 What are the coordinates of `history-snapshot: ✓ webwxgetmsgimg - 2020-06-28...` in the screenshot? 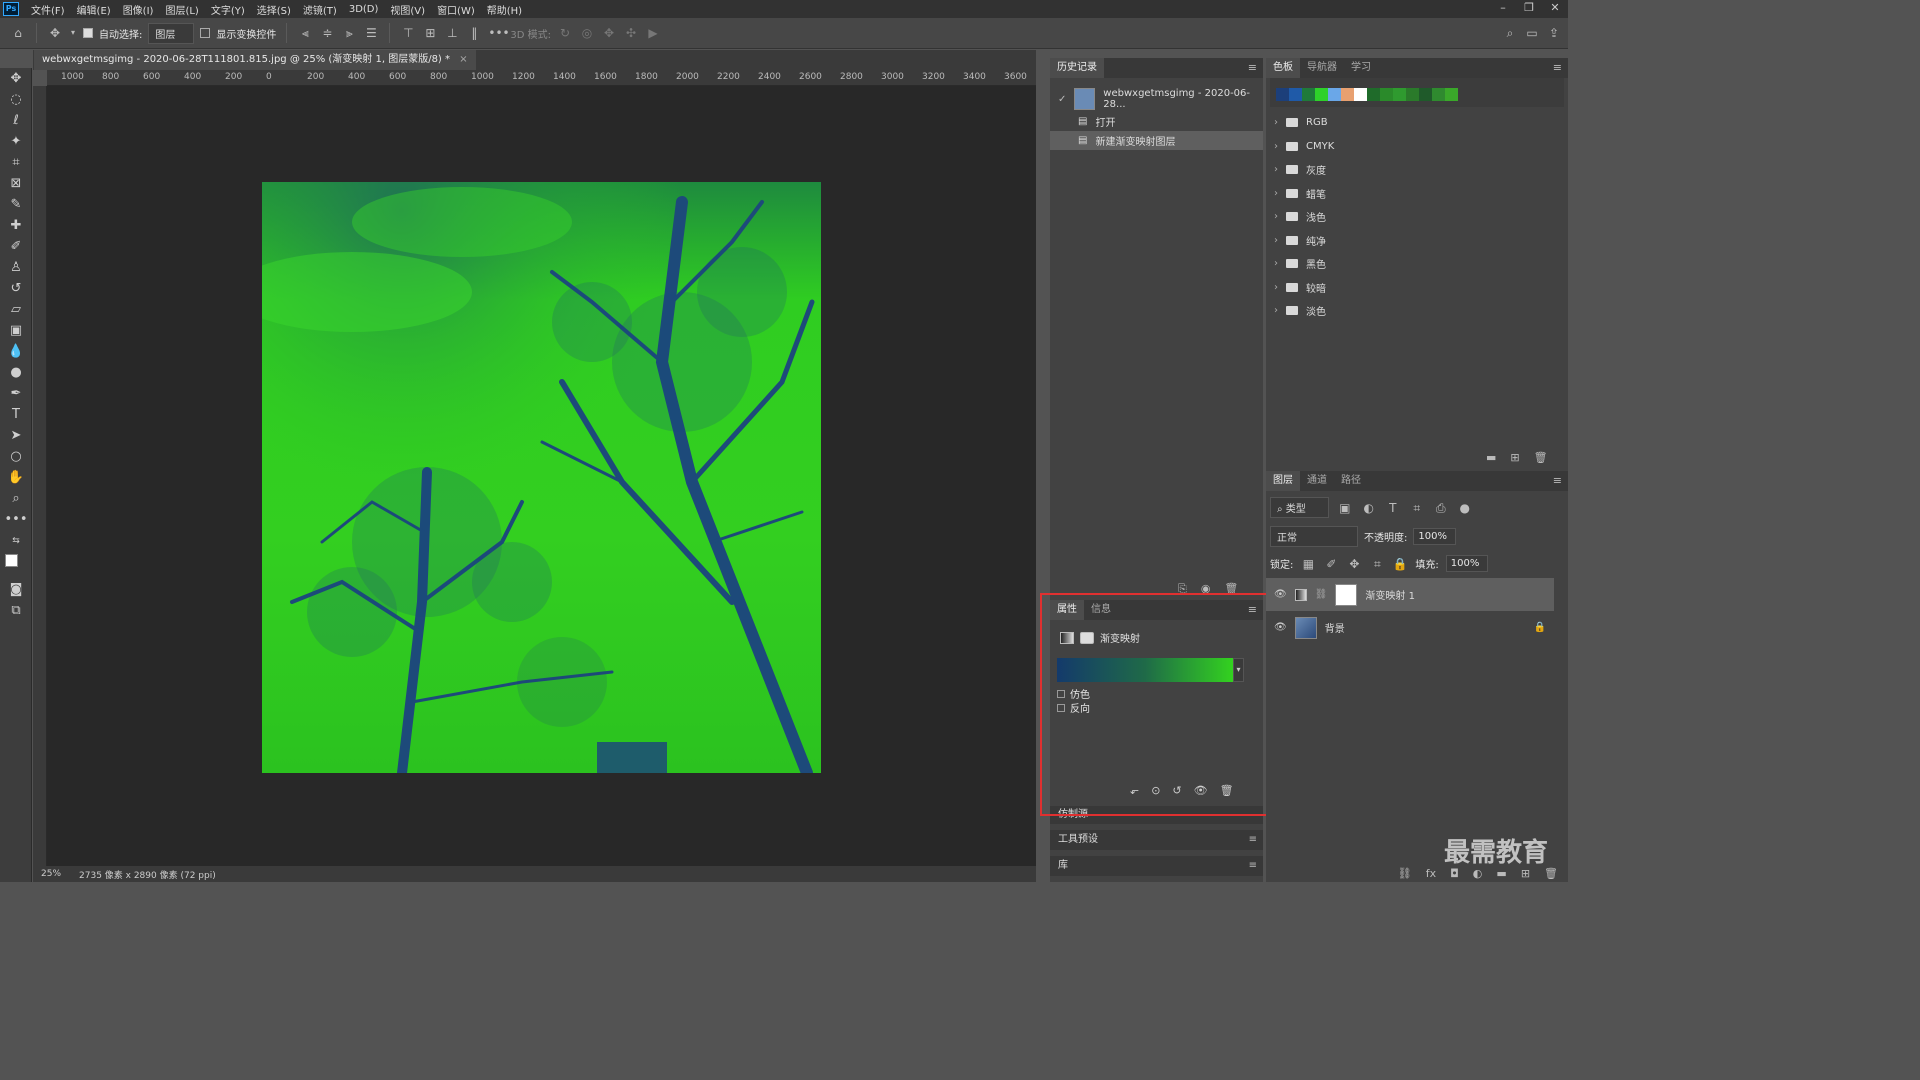 It's located at (1156, 99).